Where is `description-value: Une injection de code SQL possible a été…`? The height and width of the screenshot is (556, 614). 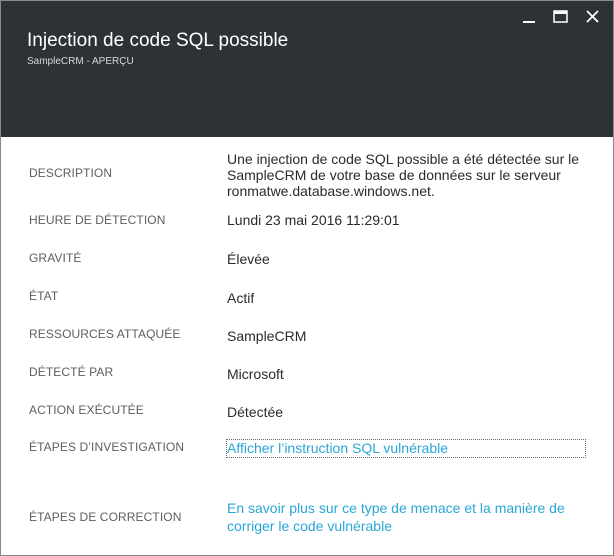 description-value: Une injection de code SQL possible a été… is located at coordinates (403, 175).